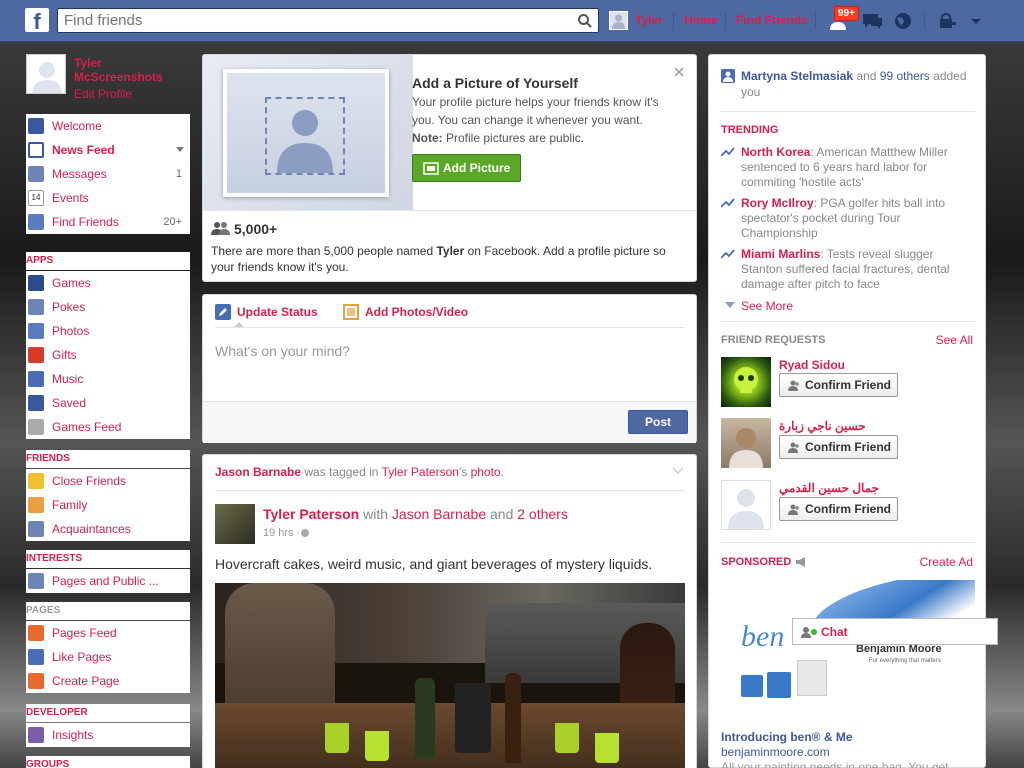 The width and height of the screenshot is (1024, 768). I want to click on profile-name: Tyler McScreenshots, so click(129, 70).